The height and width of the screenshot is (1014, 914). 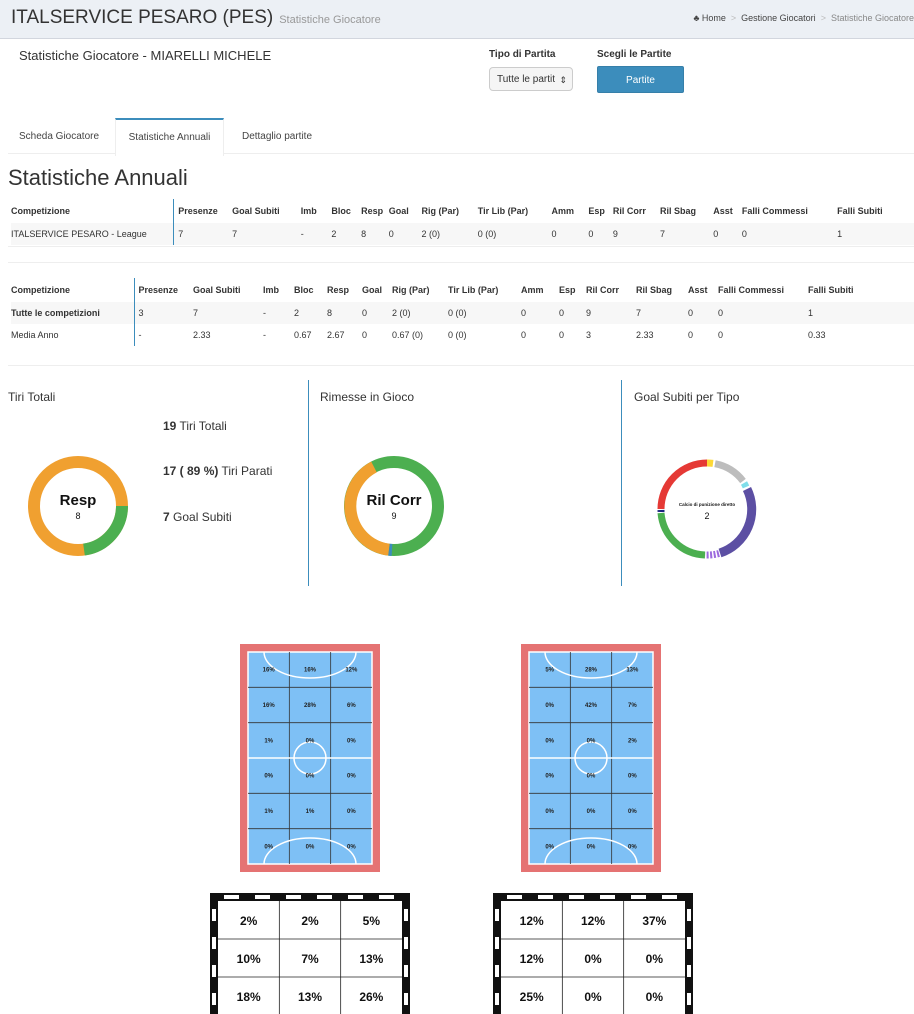 What do you see at coordinates (330, 20) in the screenshot?
I see `page-subtitle: Statistiche Giocatore` at bounding box center [330, 20].